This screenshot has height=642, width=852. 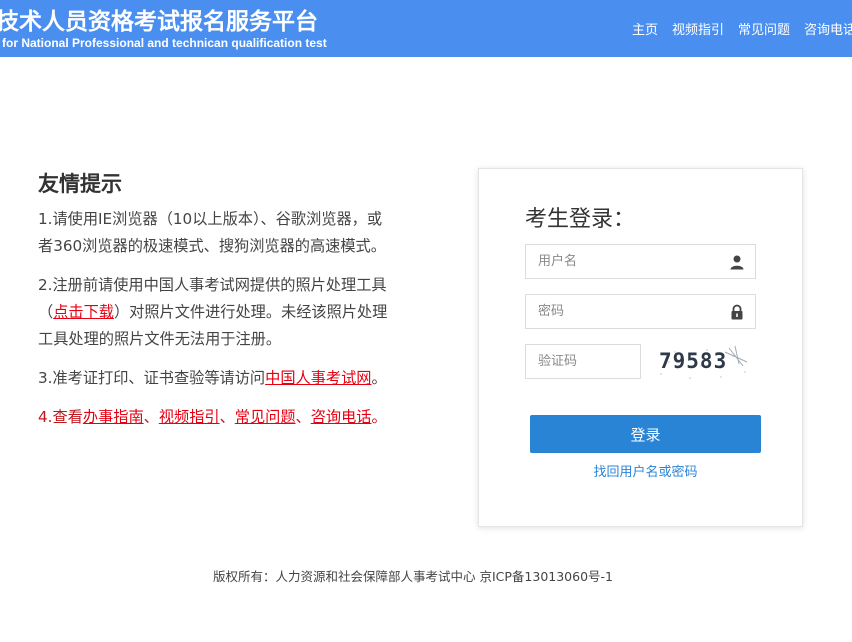 I want to click on guide-link: 办事指南, so click(x=113, y=417).